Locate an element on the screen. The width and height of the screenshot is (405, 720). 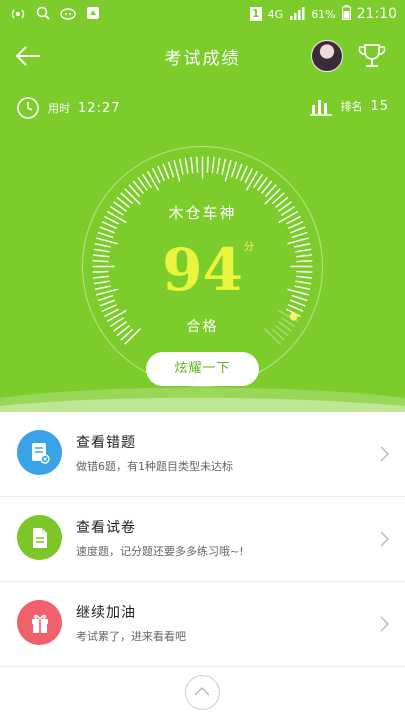
item-subtitle: 速度题，记分题还要多多练习哦~! is located at coordinates (160, 551).